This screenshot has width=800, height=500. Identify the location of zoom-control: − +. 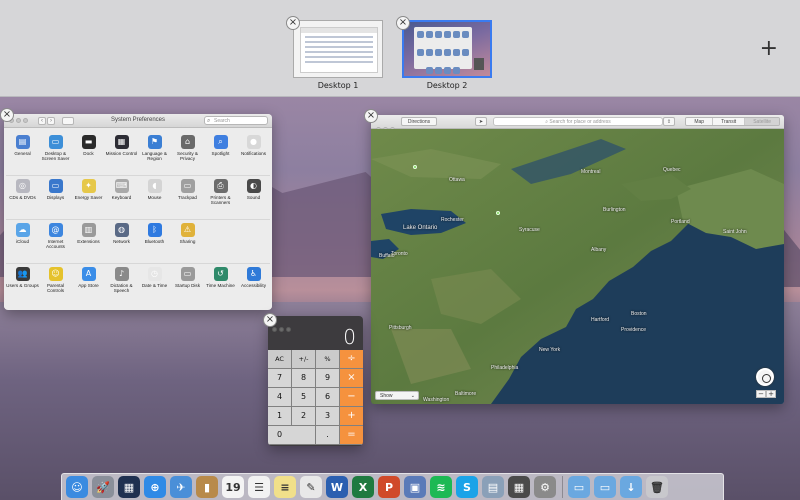
(766, 394).